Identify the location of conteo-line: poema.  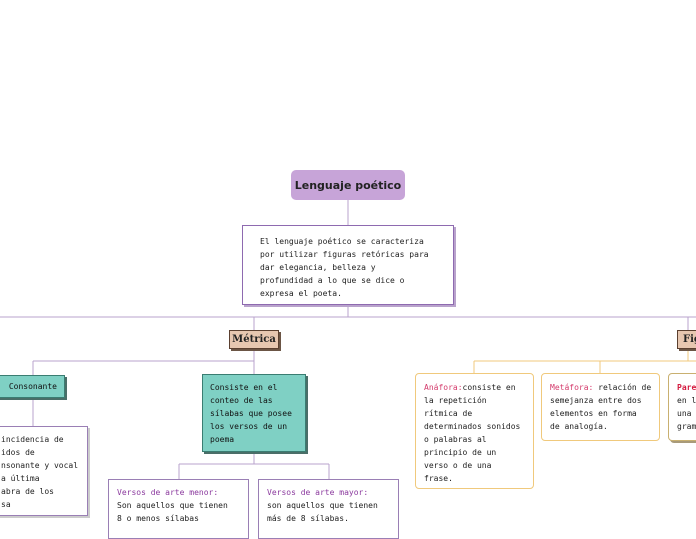
(222, 439).